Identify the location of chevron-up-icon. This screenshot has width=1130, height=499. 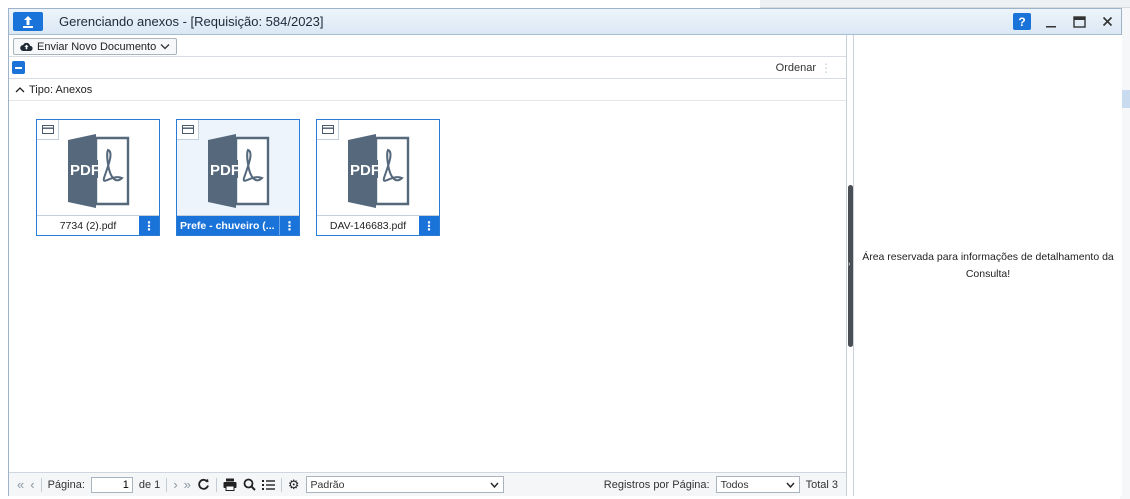
(20, 90).